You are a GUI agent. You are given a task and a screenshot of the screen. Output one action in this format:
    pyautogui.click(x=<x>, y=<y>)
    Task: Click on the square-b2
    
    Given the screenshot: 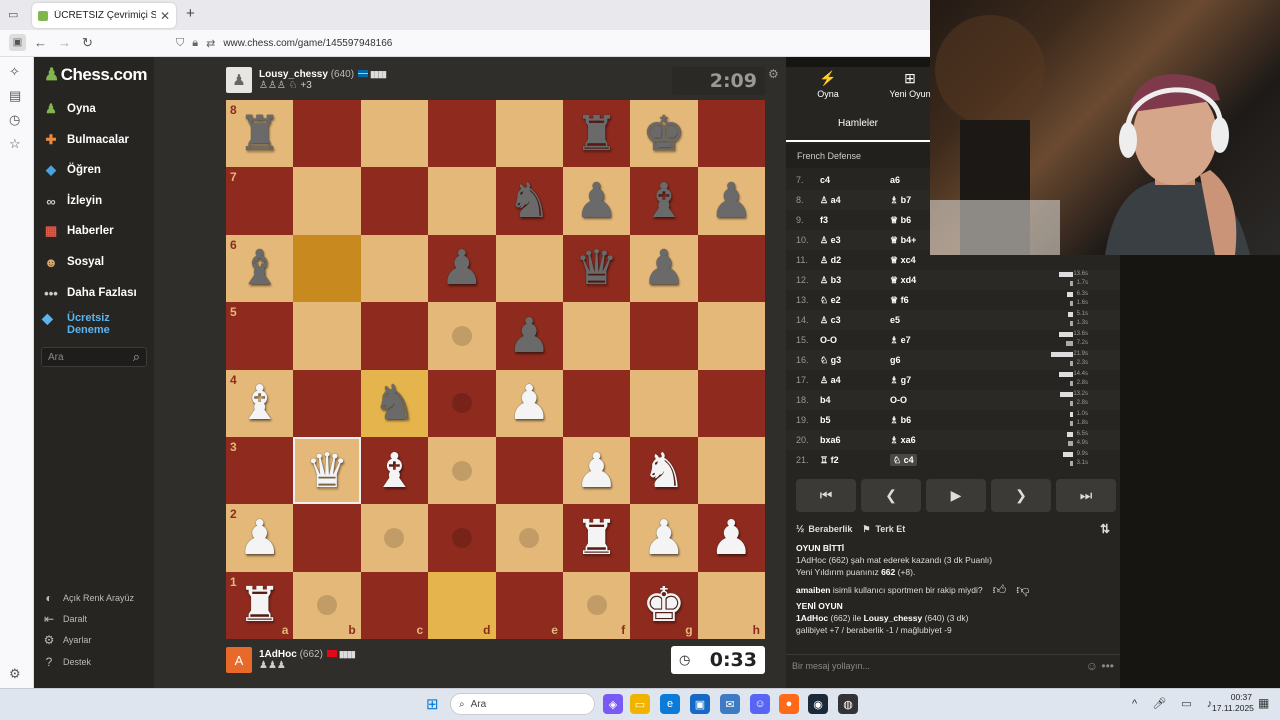 What is the action you would take?
    pyautogui.click(x=327, y=538)
    